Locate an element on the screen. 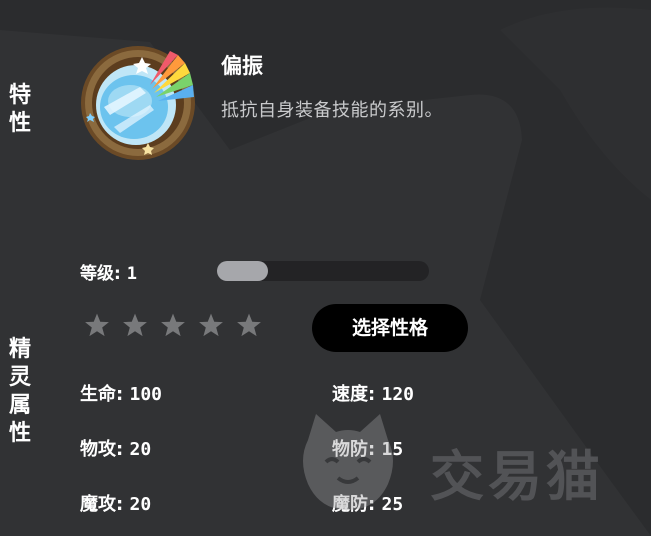 Image resolution: width=651 pixels, height=536 pixels. trait-description: 抵抗自身装备技能的系别。 is located at coordinates (332, 110).